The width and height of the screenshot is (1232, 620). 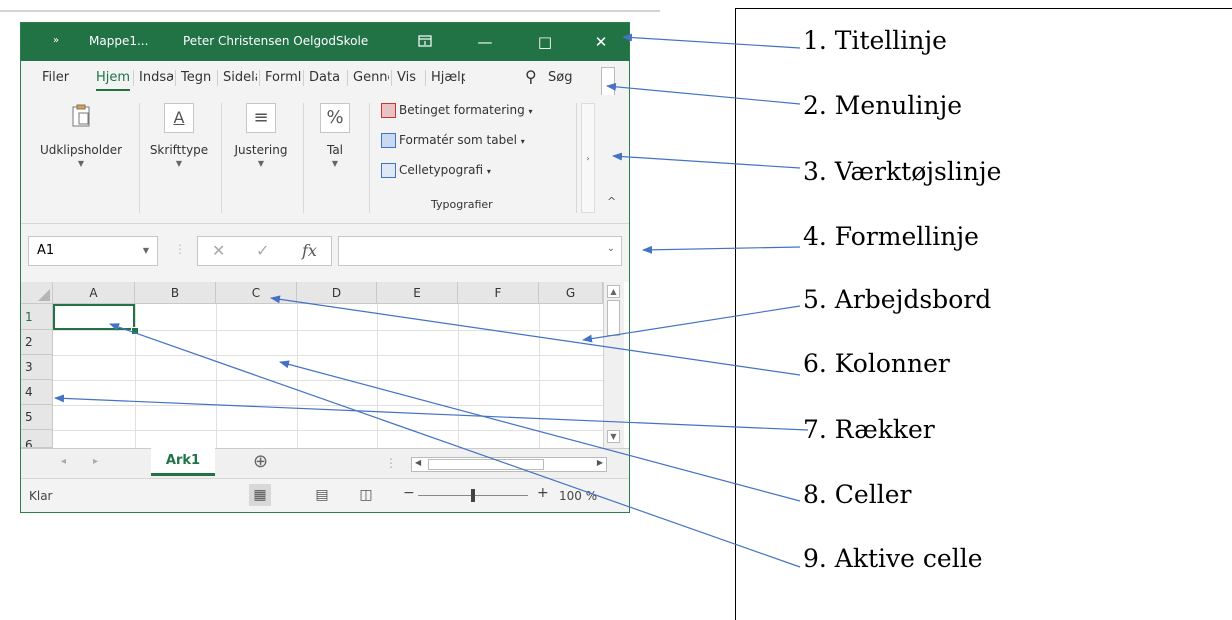 I want to click on active-cell, so click(x=94, y=317).